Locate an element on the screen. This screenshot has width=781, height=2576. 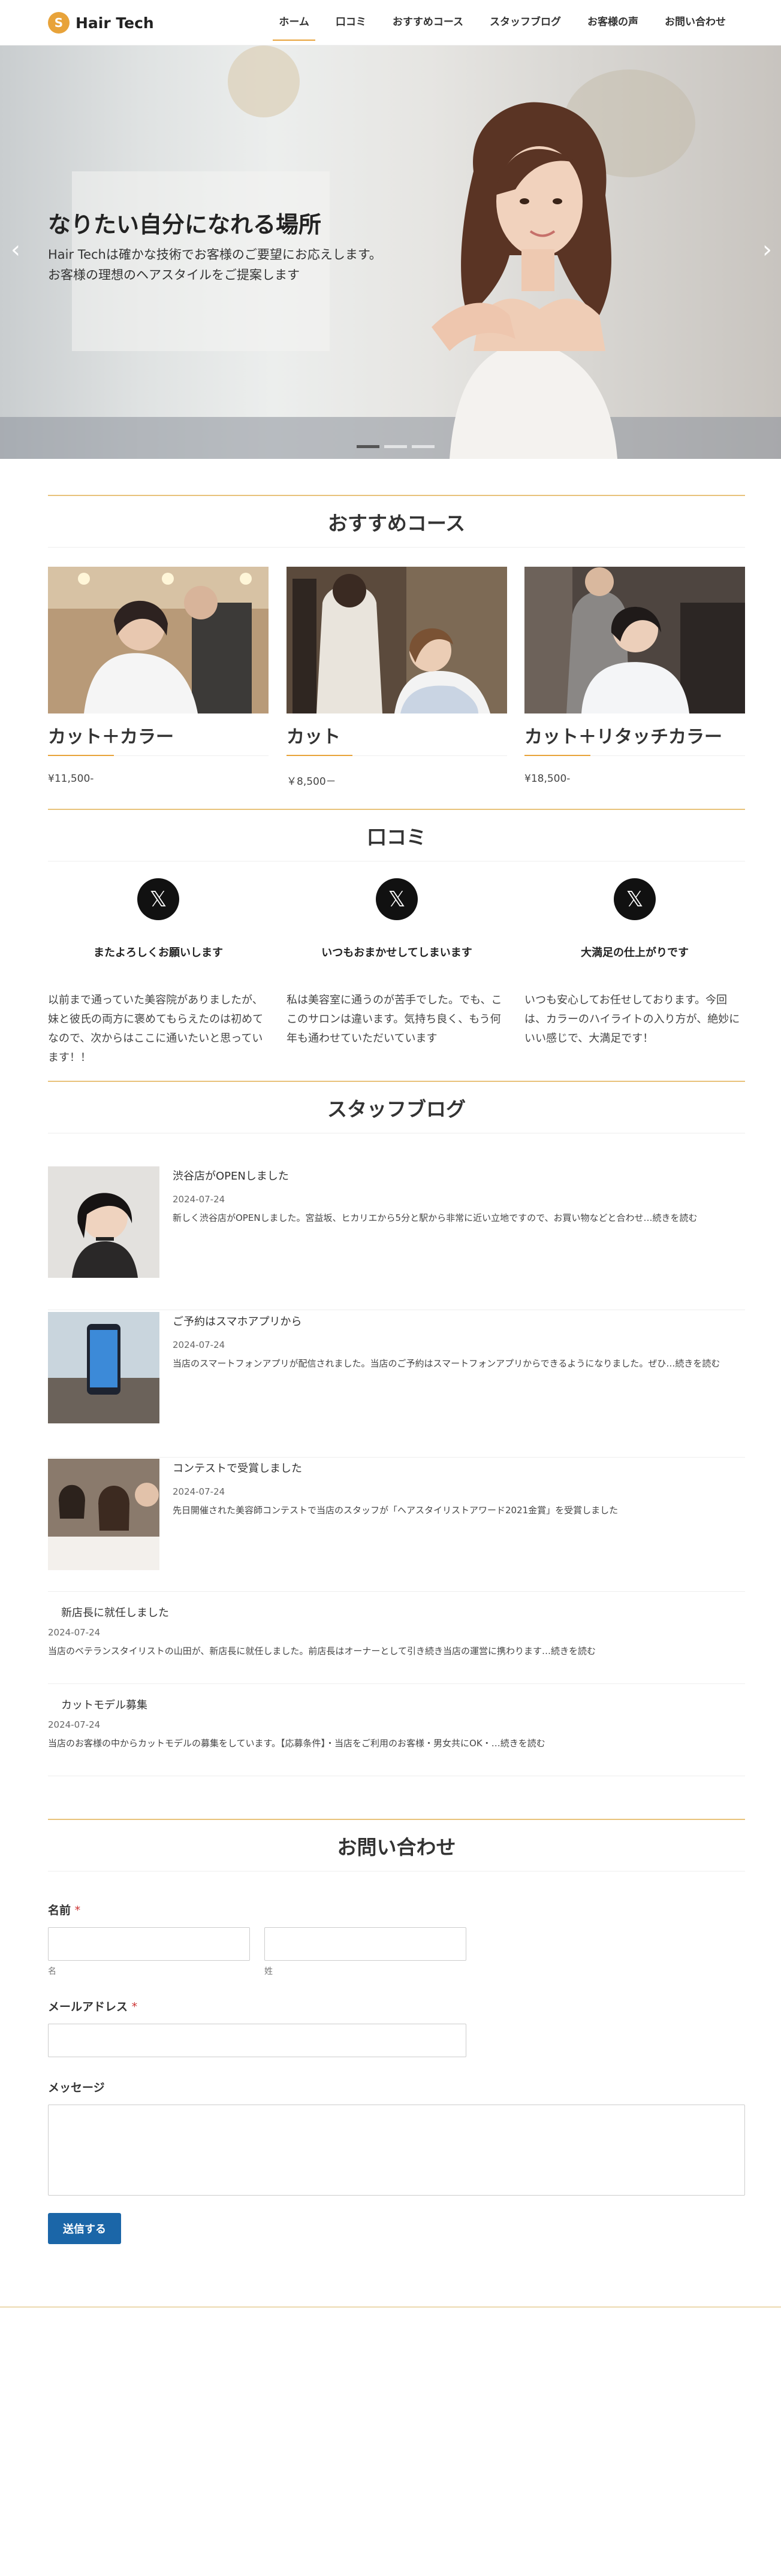
hero-line-2: お客様の理想のヘアスタイルをご提案します is located at coordinates (174, 275).